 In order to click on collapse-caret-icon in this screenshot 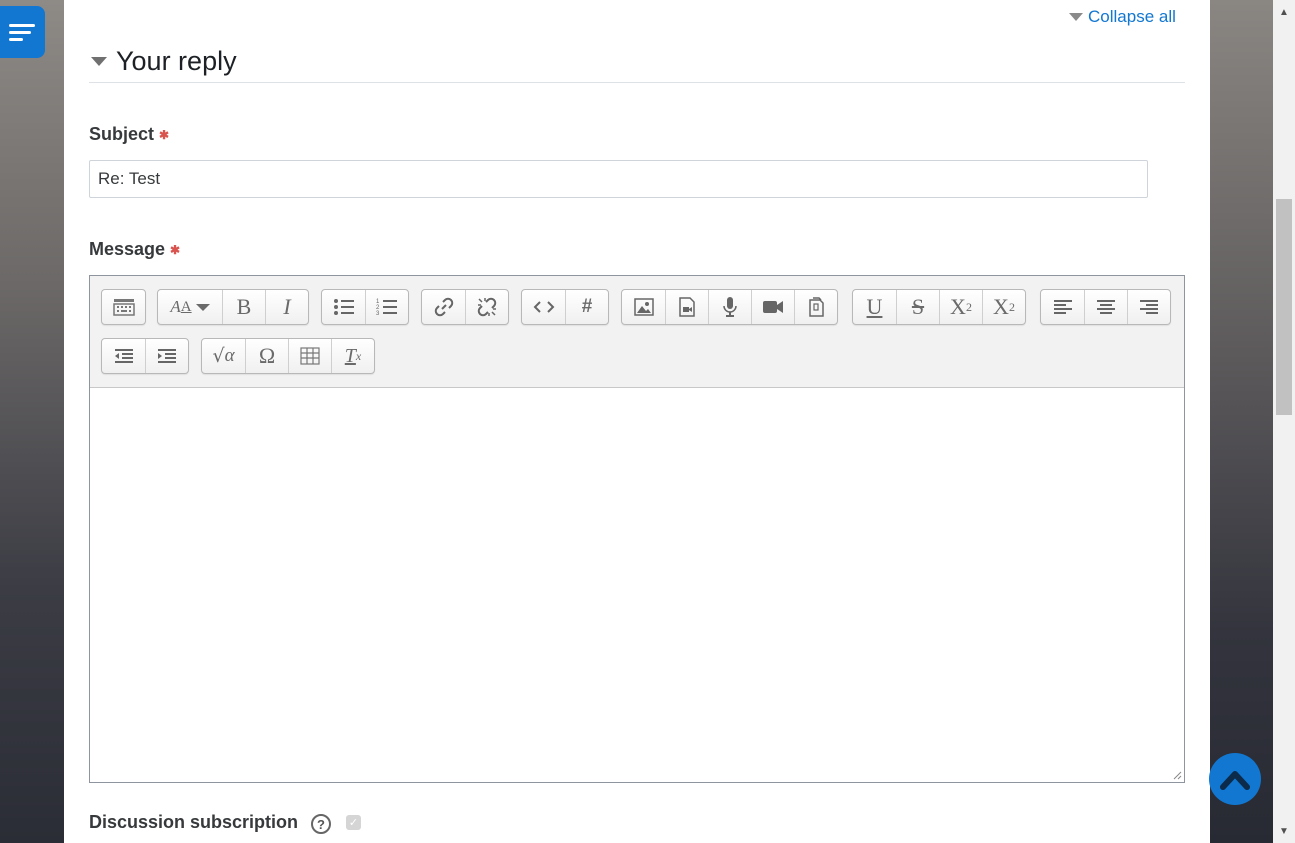, I will do `click(1076, 17)`.